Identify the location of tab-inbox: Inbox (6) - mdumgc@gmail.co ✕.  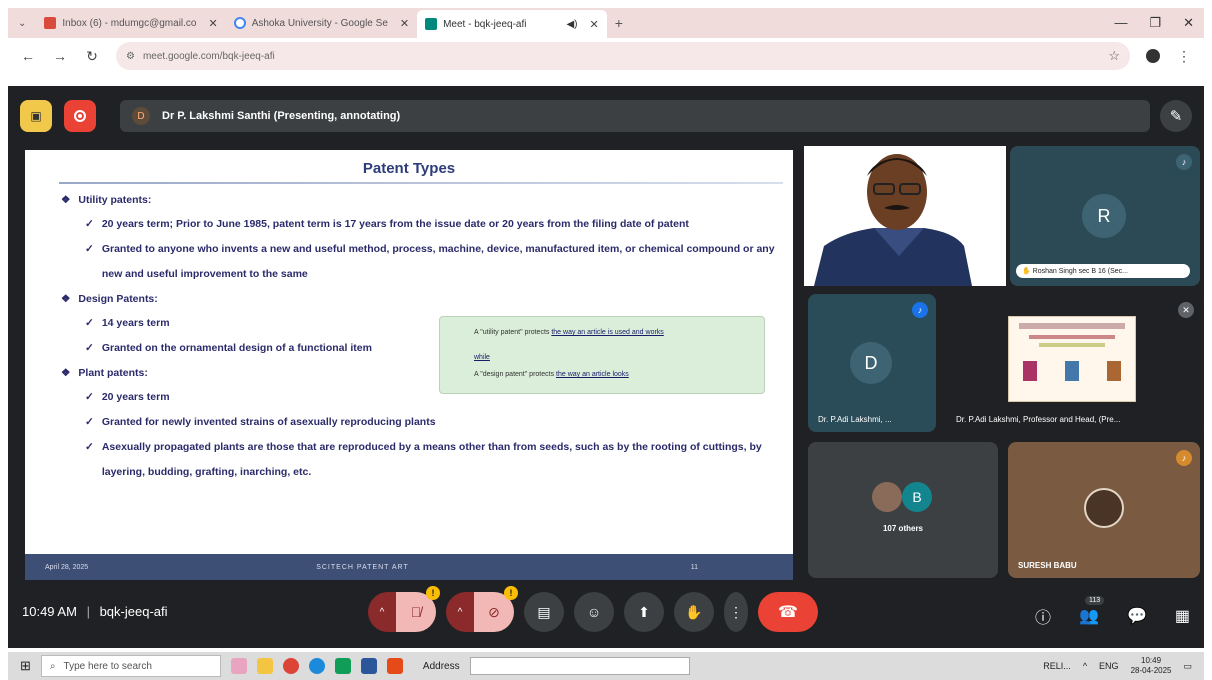
(130, 23).